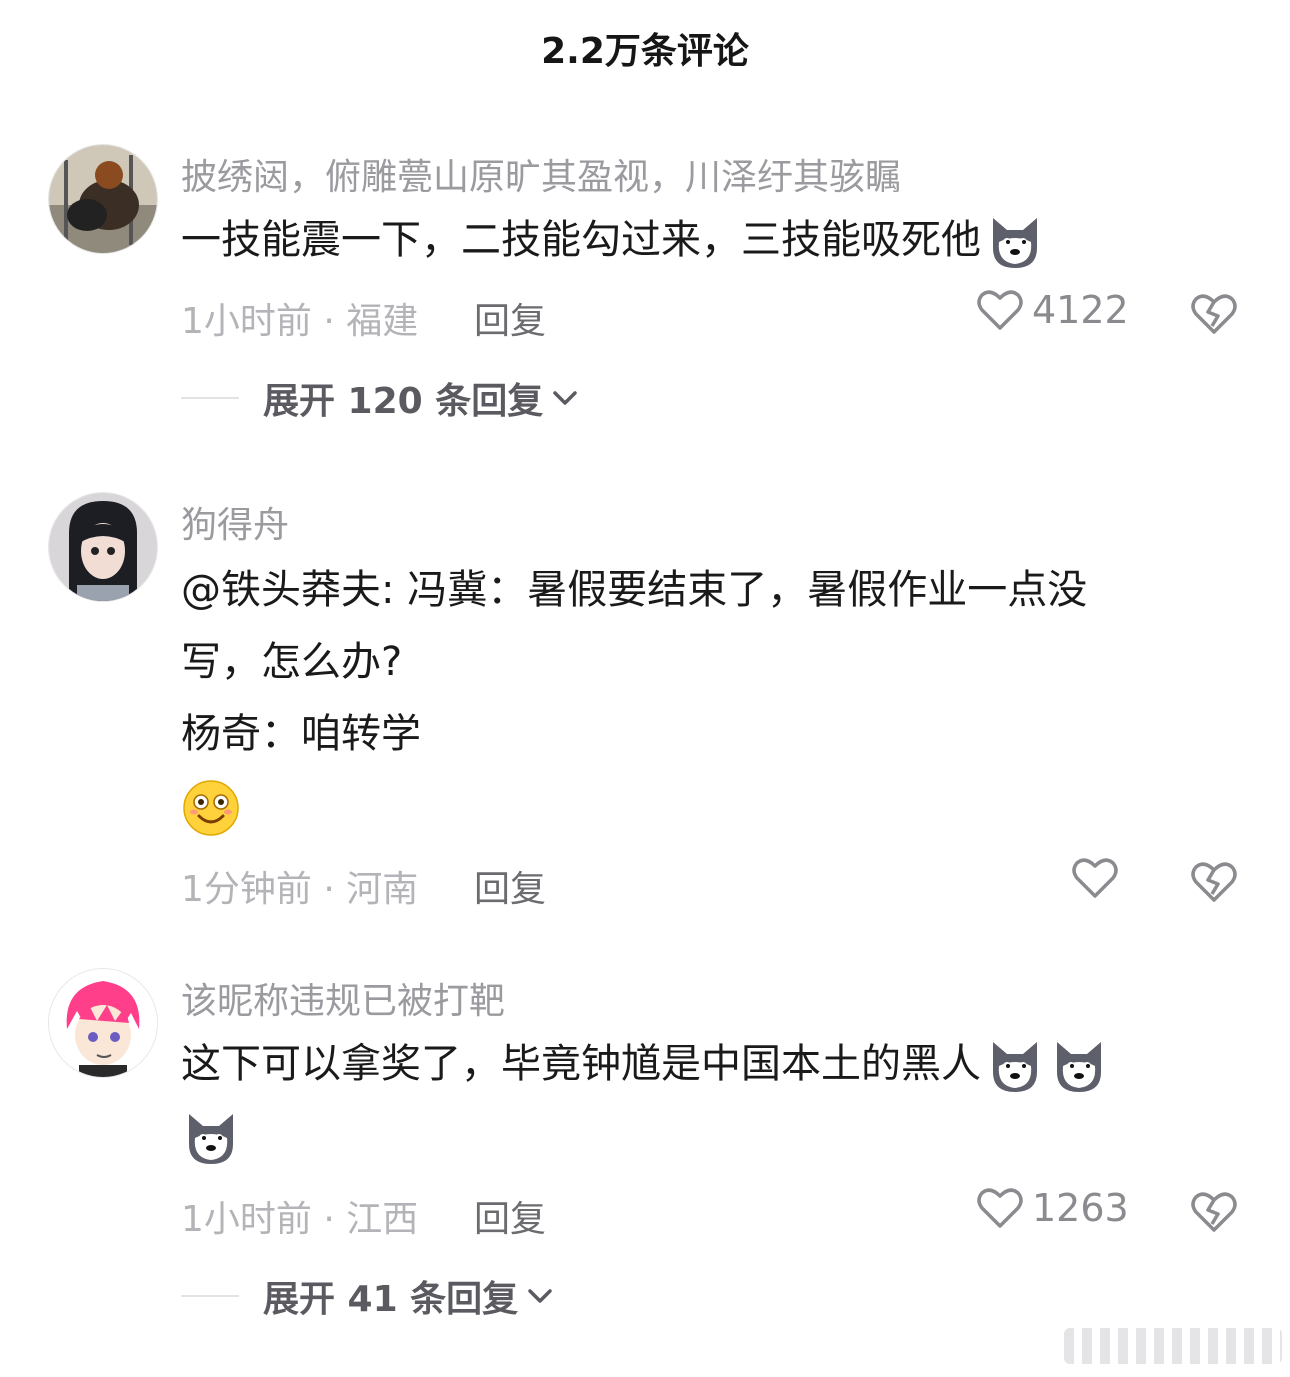 This screenshot has width=1290, height=1377. I want to click on comment-time-location: 1小时前 · 江西, so click(300, 1219).